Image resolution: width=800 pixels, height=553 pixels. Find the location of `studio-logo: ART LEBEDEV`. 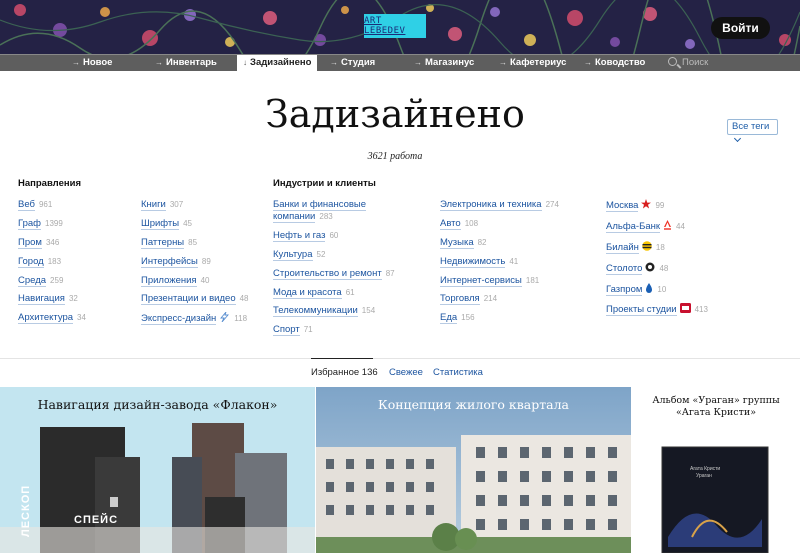

studio-logo: ART LEBEDEV is located at coordinates (395, 26).